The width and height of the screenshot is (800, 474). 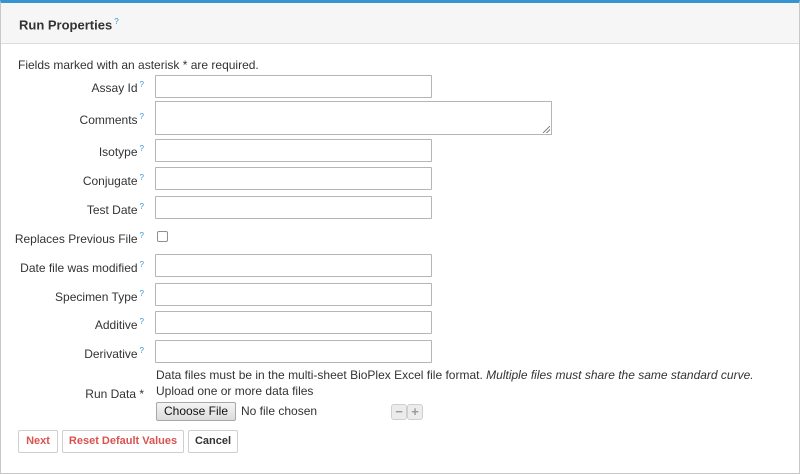 What do you see at coordinates (293, 207) in the screenshot?
I see `test-date-input` at bounding box center [293, 207].